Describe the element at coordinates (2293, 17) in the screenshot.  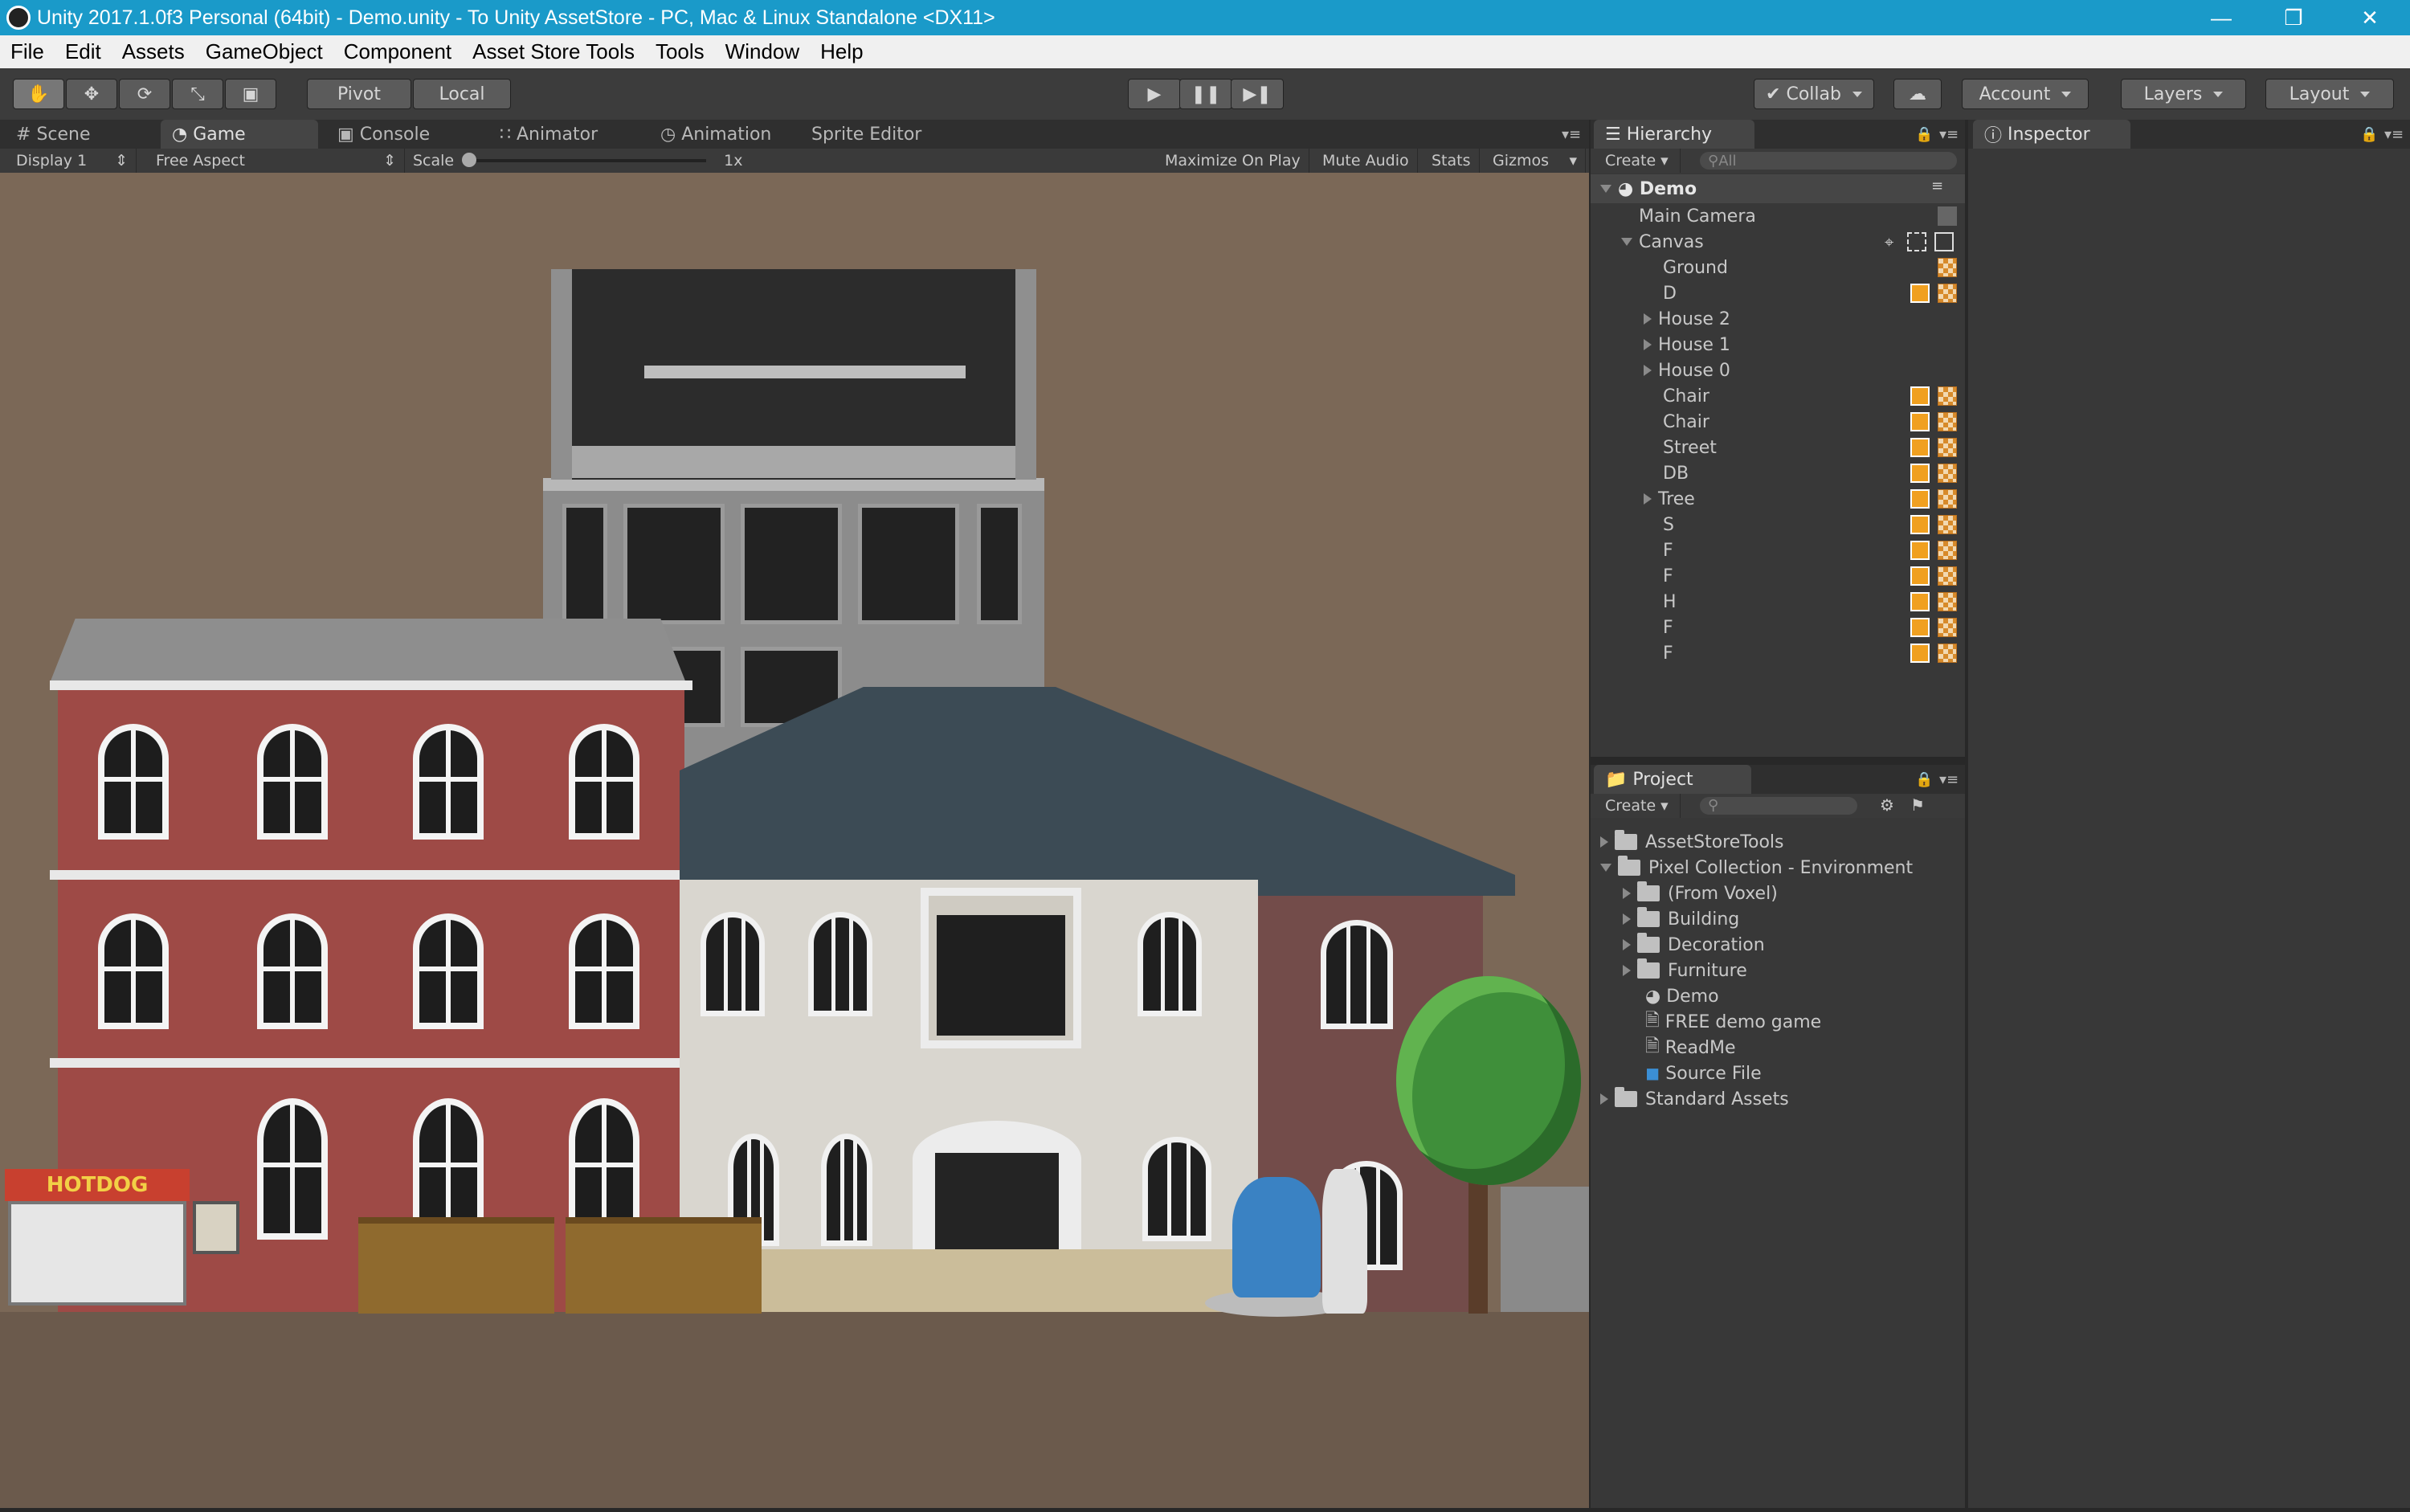
I see `restore-button: ❐` at that location.